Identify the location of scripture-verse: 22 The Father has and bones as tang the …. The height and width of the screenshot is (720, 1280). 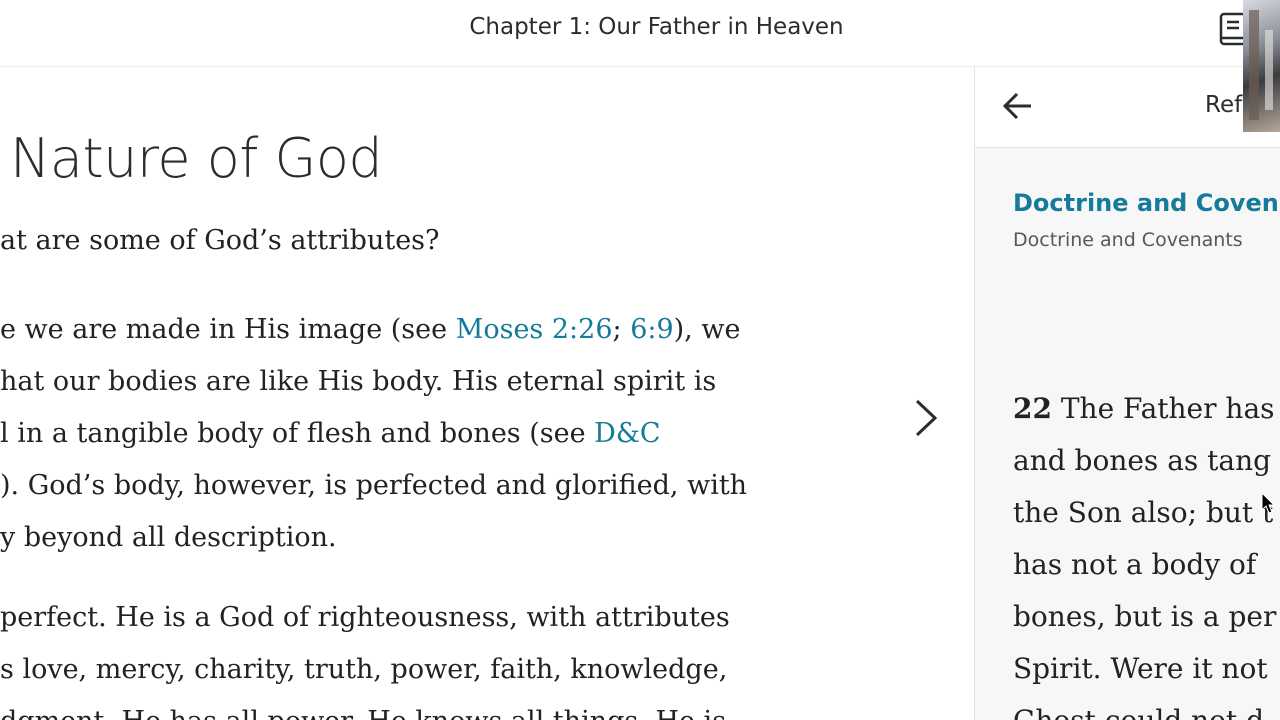
(1144, 551).